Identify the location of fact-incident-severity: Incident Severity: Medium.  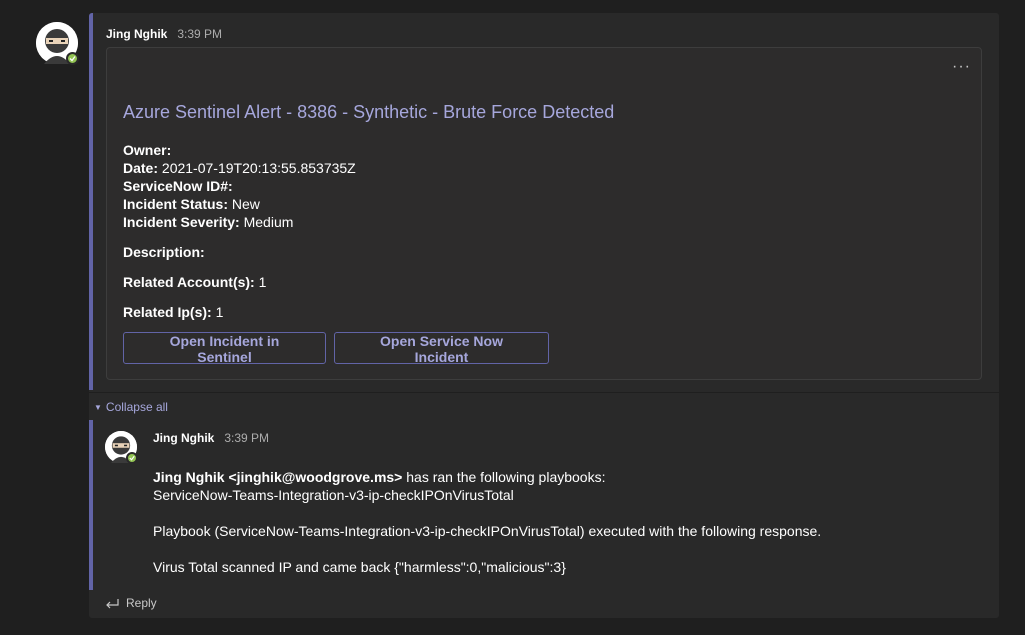
(239, 222).